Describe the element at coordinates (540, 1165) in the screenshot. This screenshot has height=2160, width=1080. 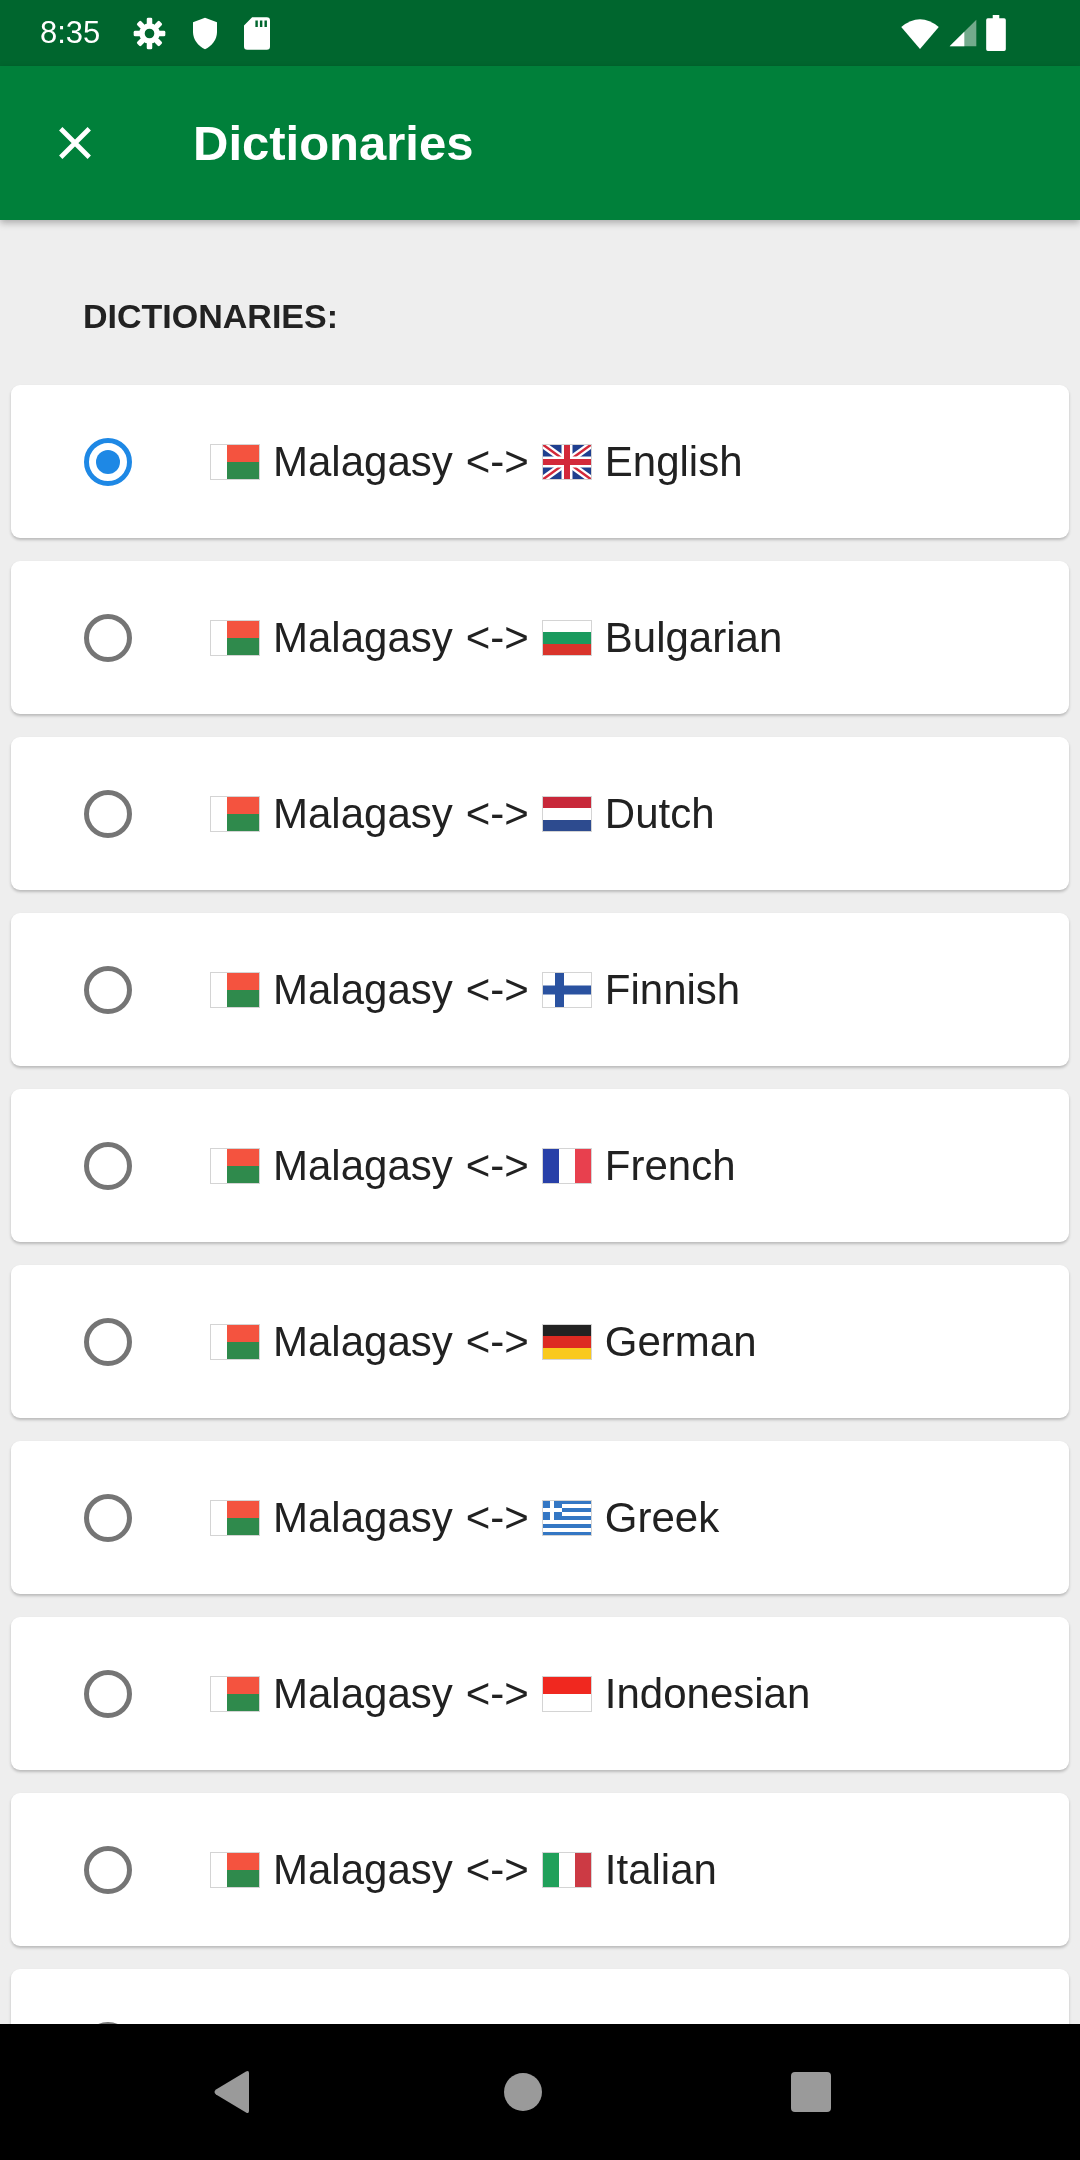
I see `dictionary-card: Malagasy <-> French` at that location.